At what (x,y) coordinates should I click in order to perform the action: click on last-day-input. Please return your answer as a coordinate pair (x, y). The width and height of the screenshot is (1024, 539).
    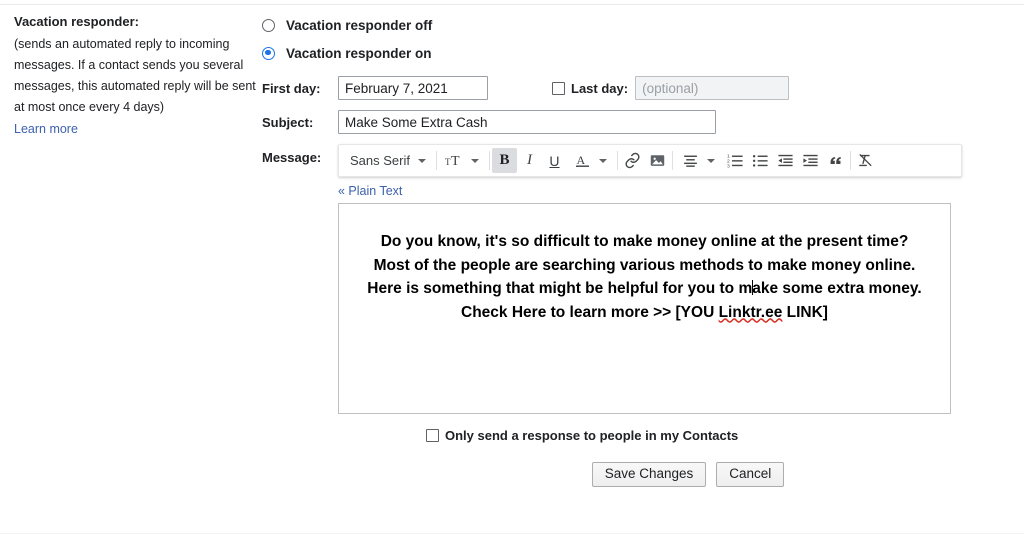
    Looking at the image, I should click on (712, 88).